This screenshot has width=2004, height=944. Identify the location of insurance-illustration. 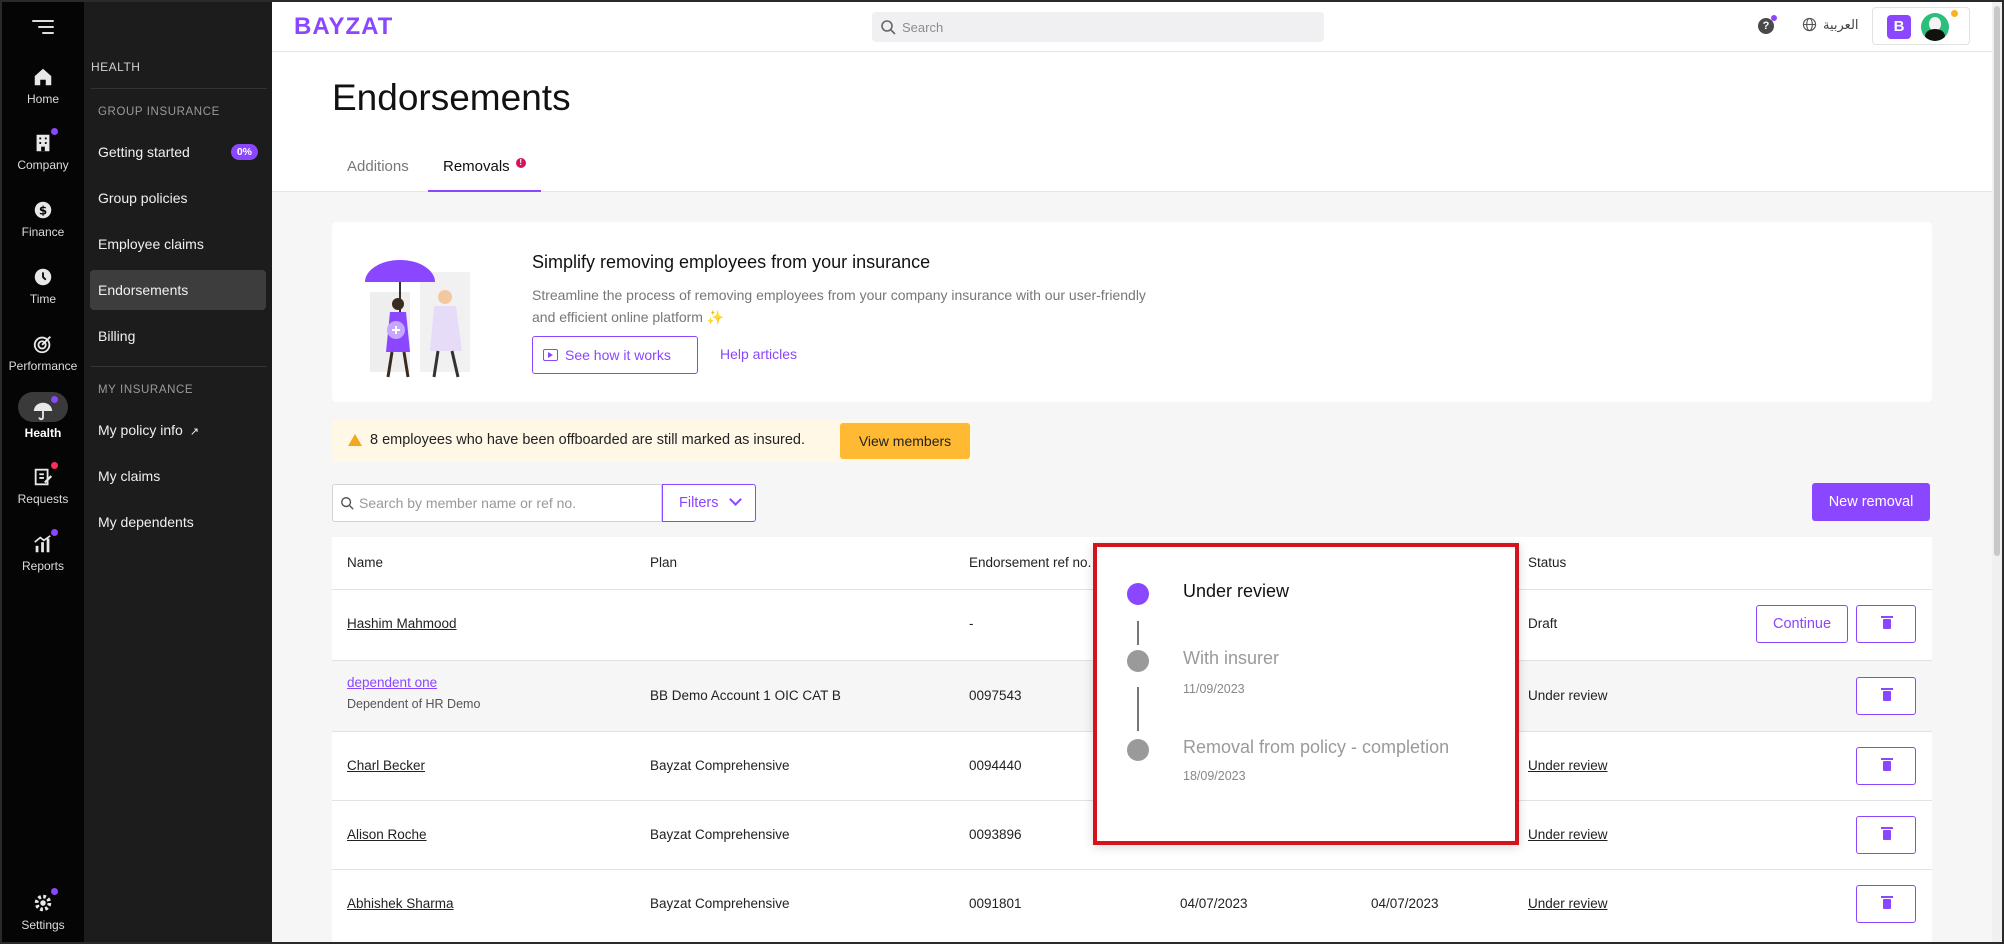
(417, 319).